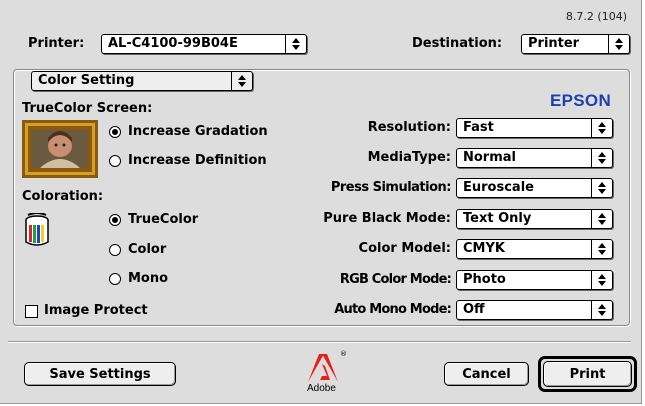 The width and height of the screenshot is (645, 406). I want to click on increase-gradation-label: Increase Gradation, so click(198, 132).